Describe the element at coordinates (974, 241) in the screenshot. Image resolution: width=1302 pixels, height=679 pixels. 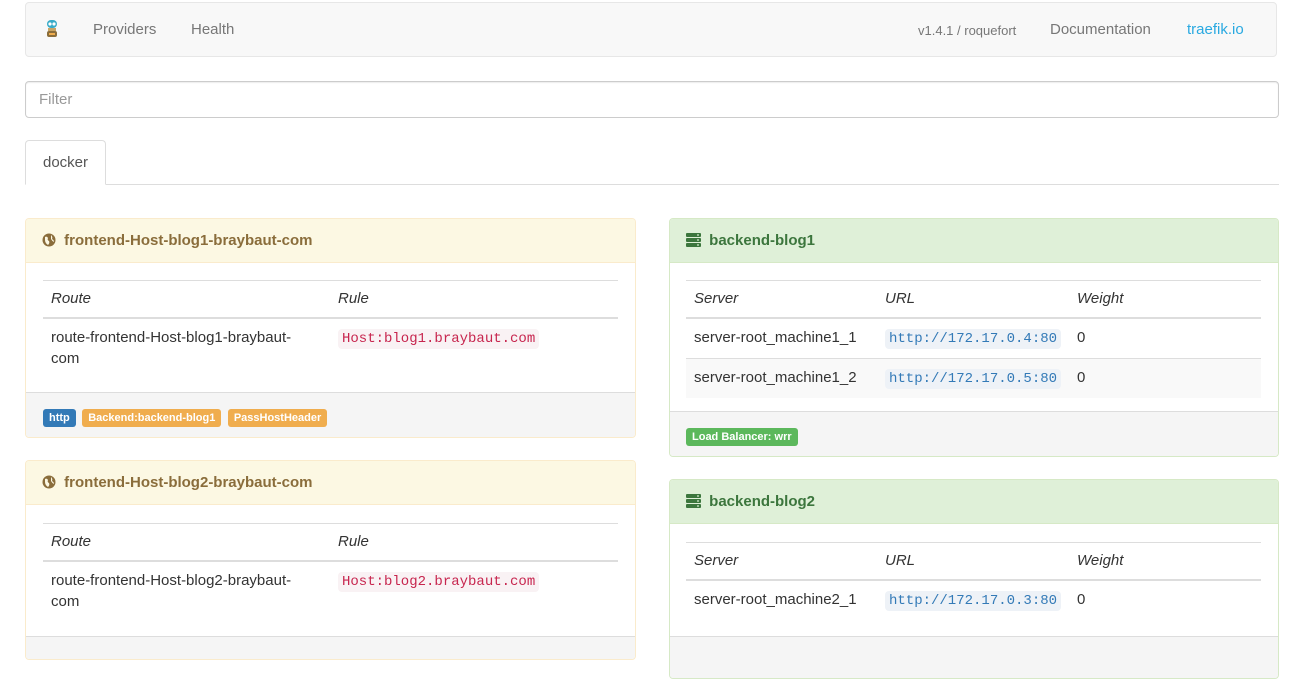
I see `panel-heading: backend-blog1` at that location.